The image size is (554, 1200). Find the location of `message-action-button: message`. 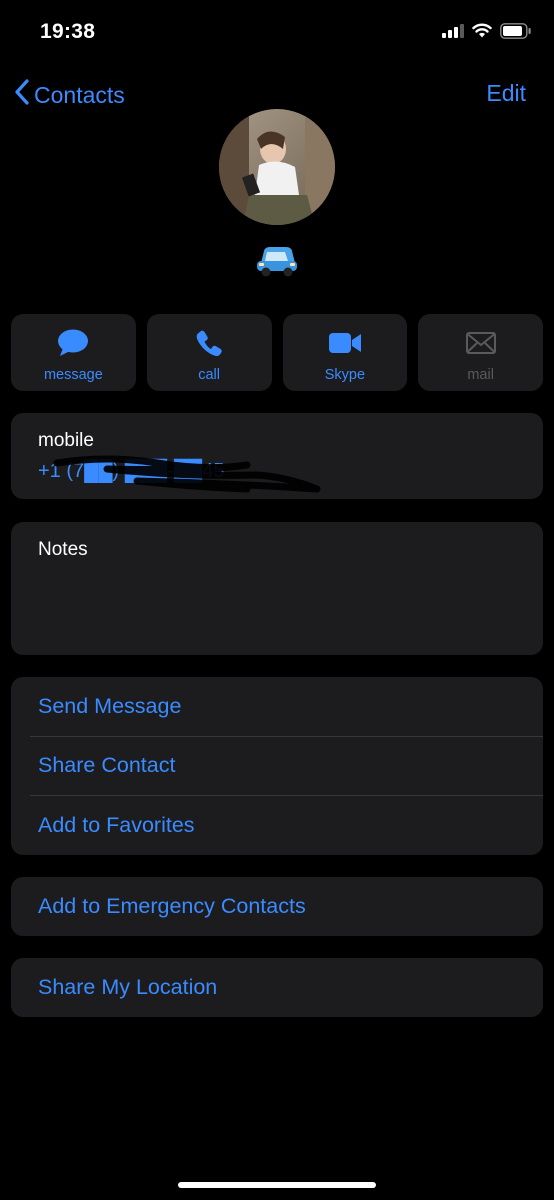

message-action-button: message is located at coordinates (73, 352).